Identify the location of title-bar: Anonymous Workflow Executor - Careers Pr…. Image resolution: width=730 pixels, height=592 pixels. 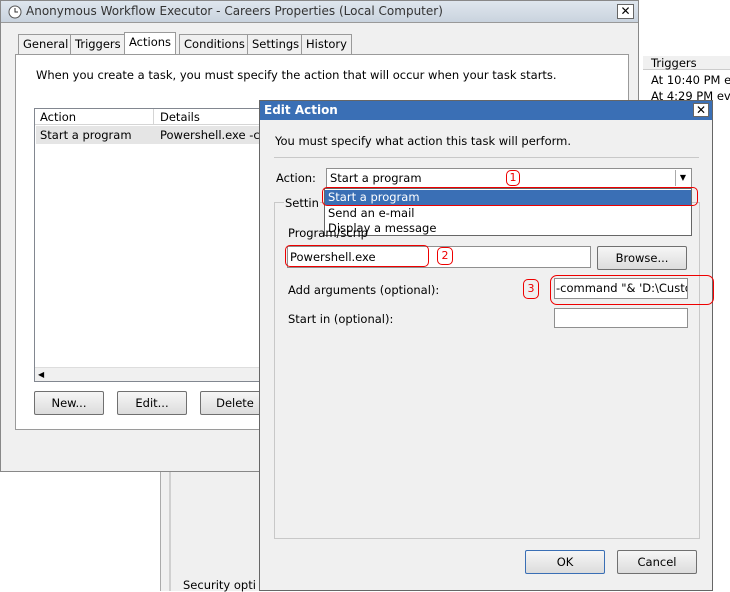
(319, 12).